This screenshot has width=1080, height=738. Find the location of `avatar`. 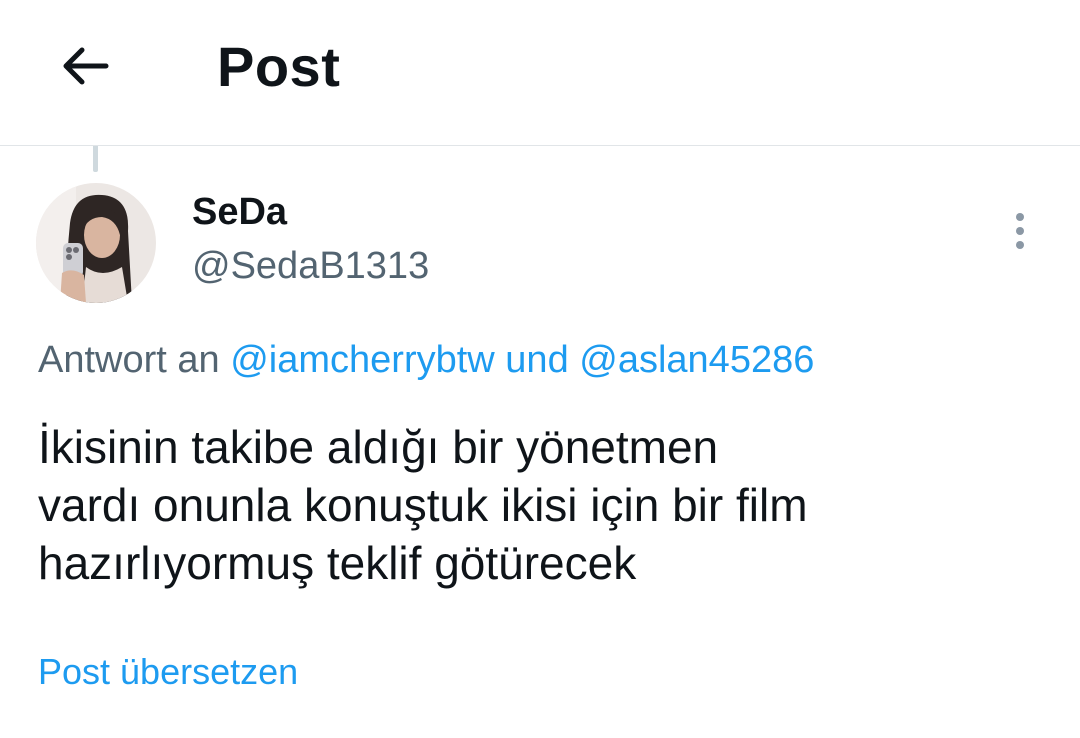

avatar is located at coordinates (96, 243).